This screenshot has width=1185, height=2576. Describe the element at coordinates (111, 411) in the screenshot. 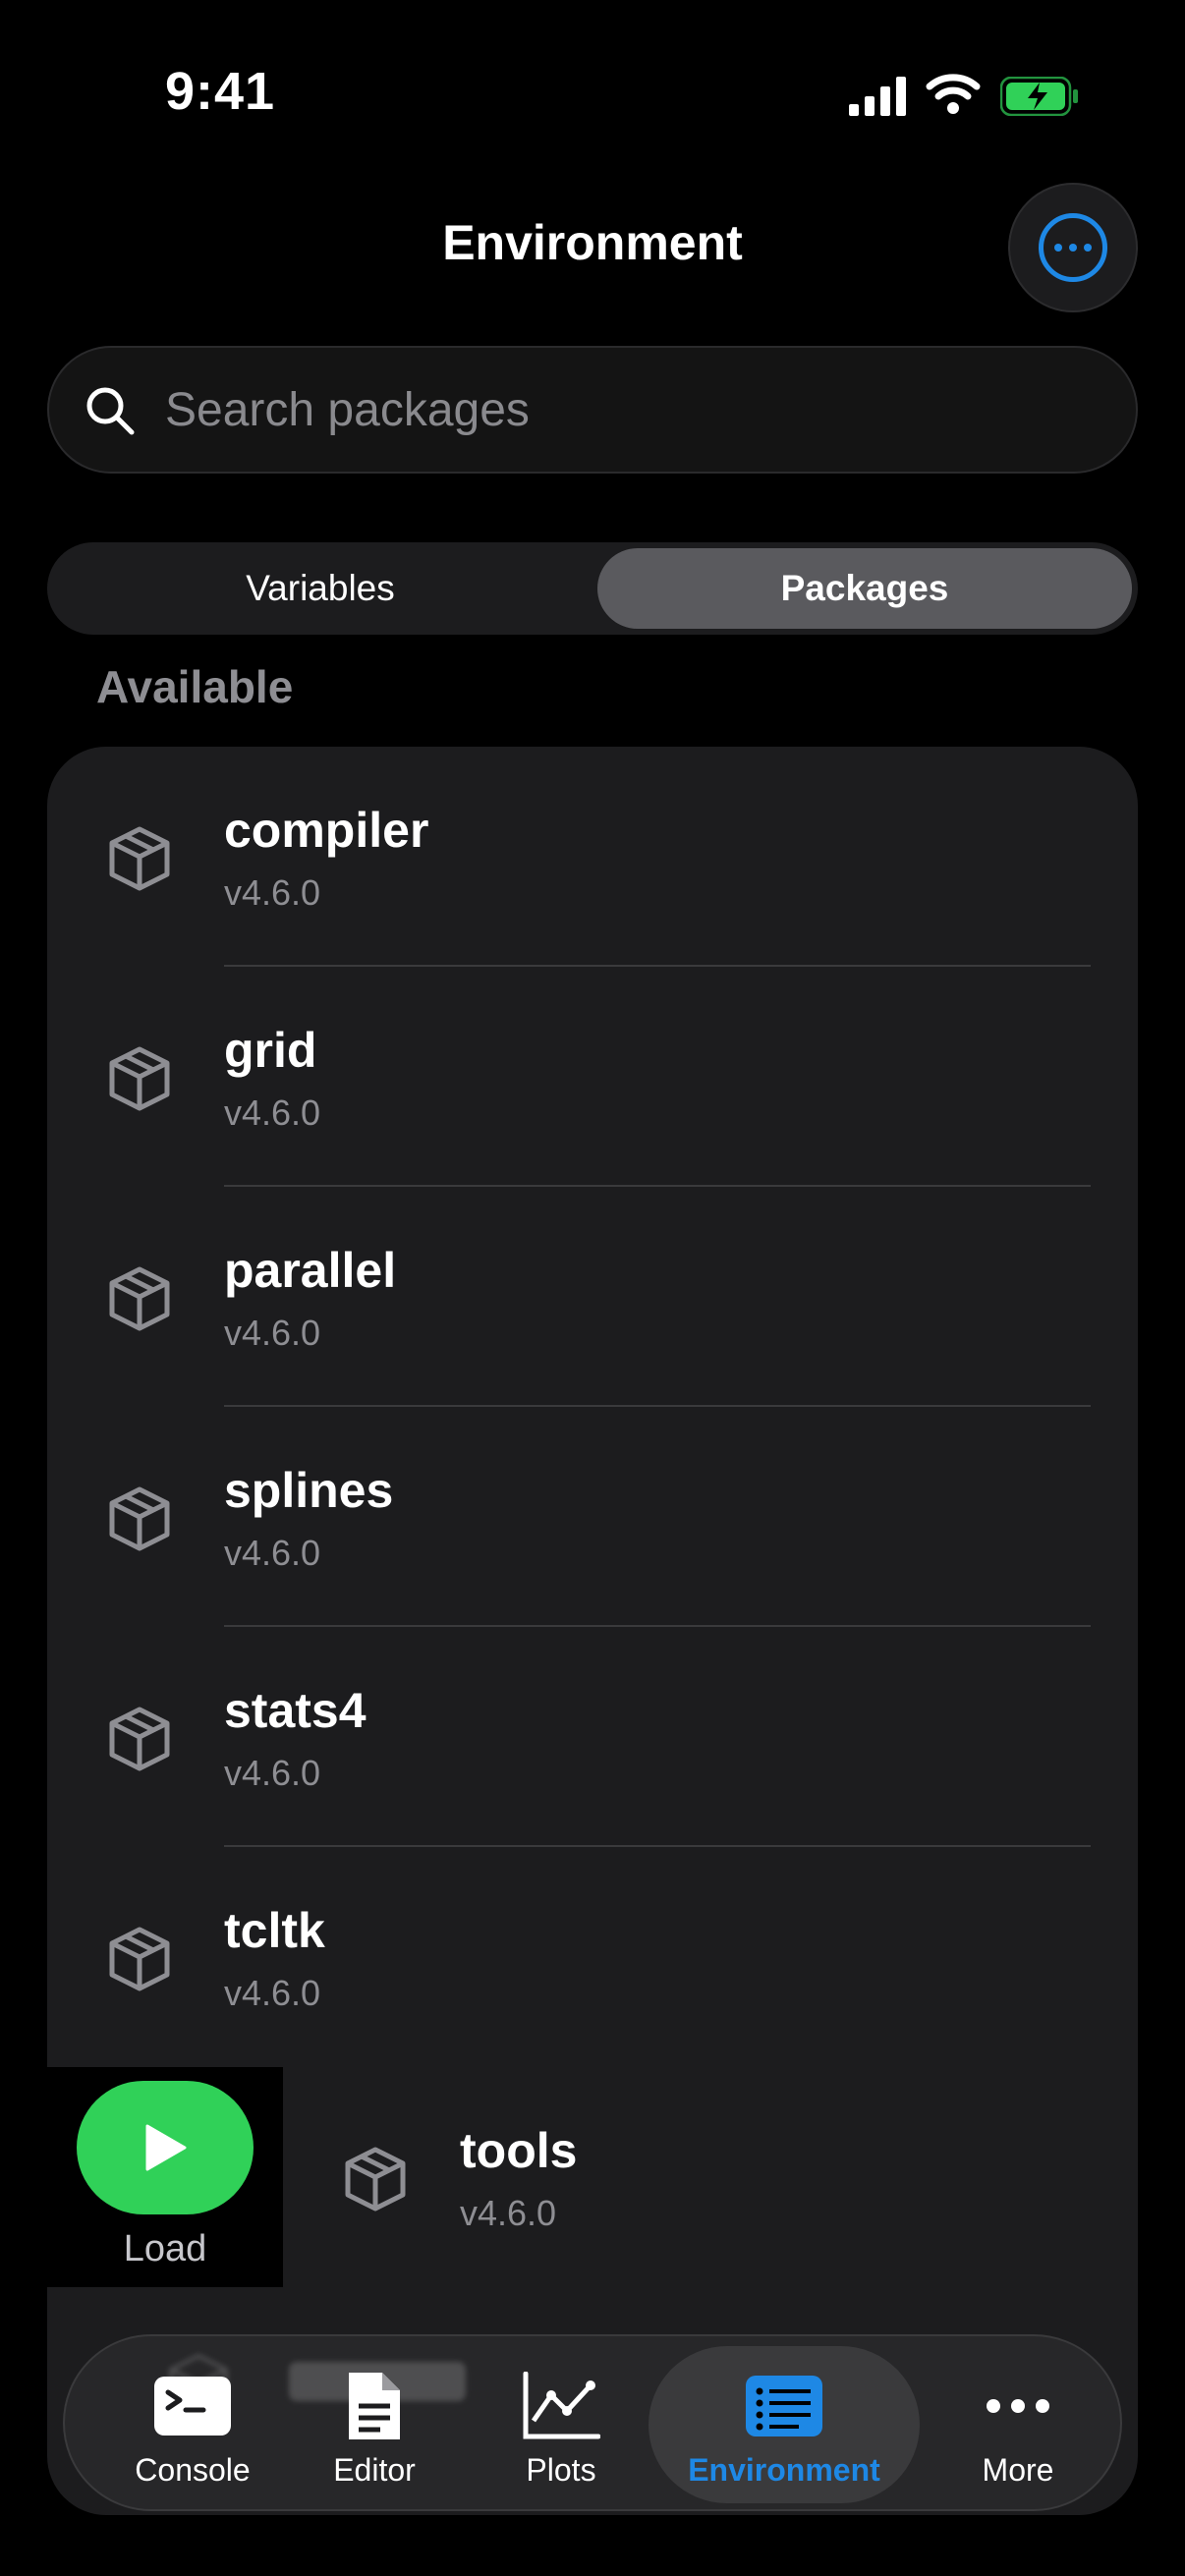

I see `search-icon` at that location.